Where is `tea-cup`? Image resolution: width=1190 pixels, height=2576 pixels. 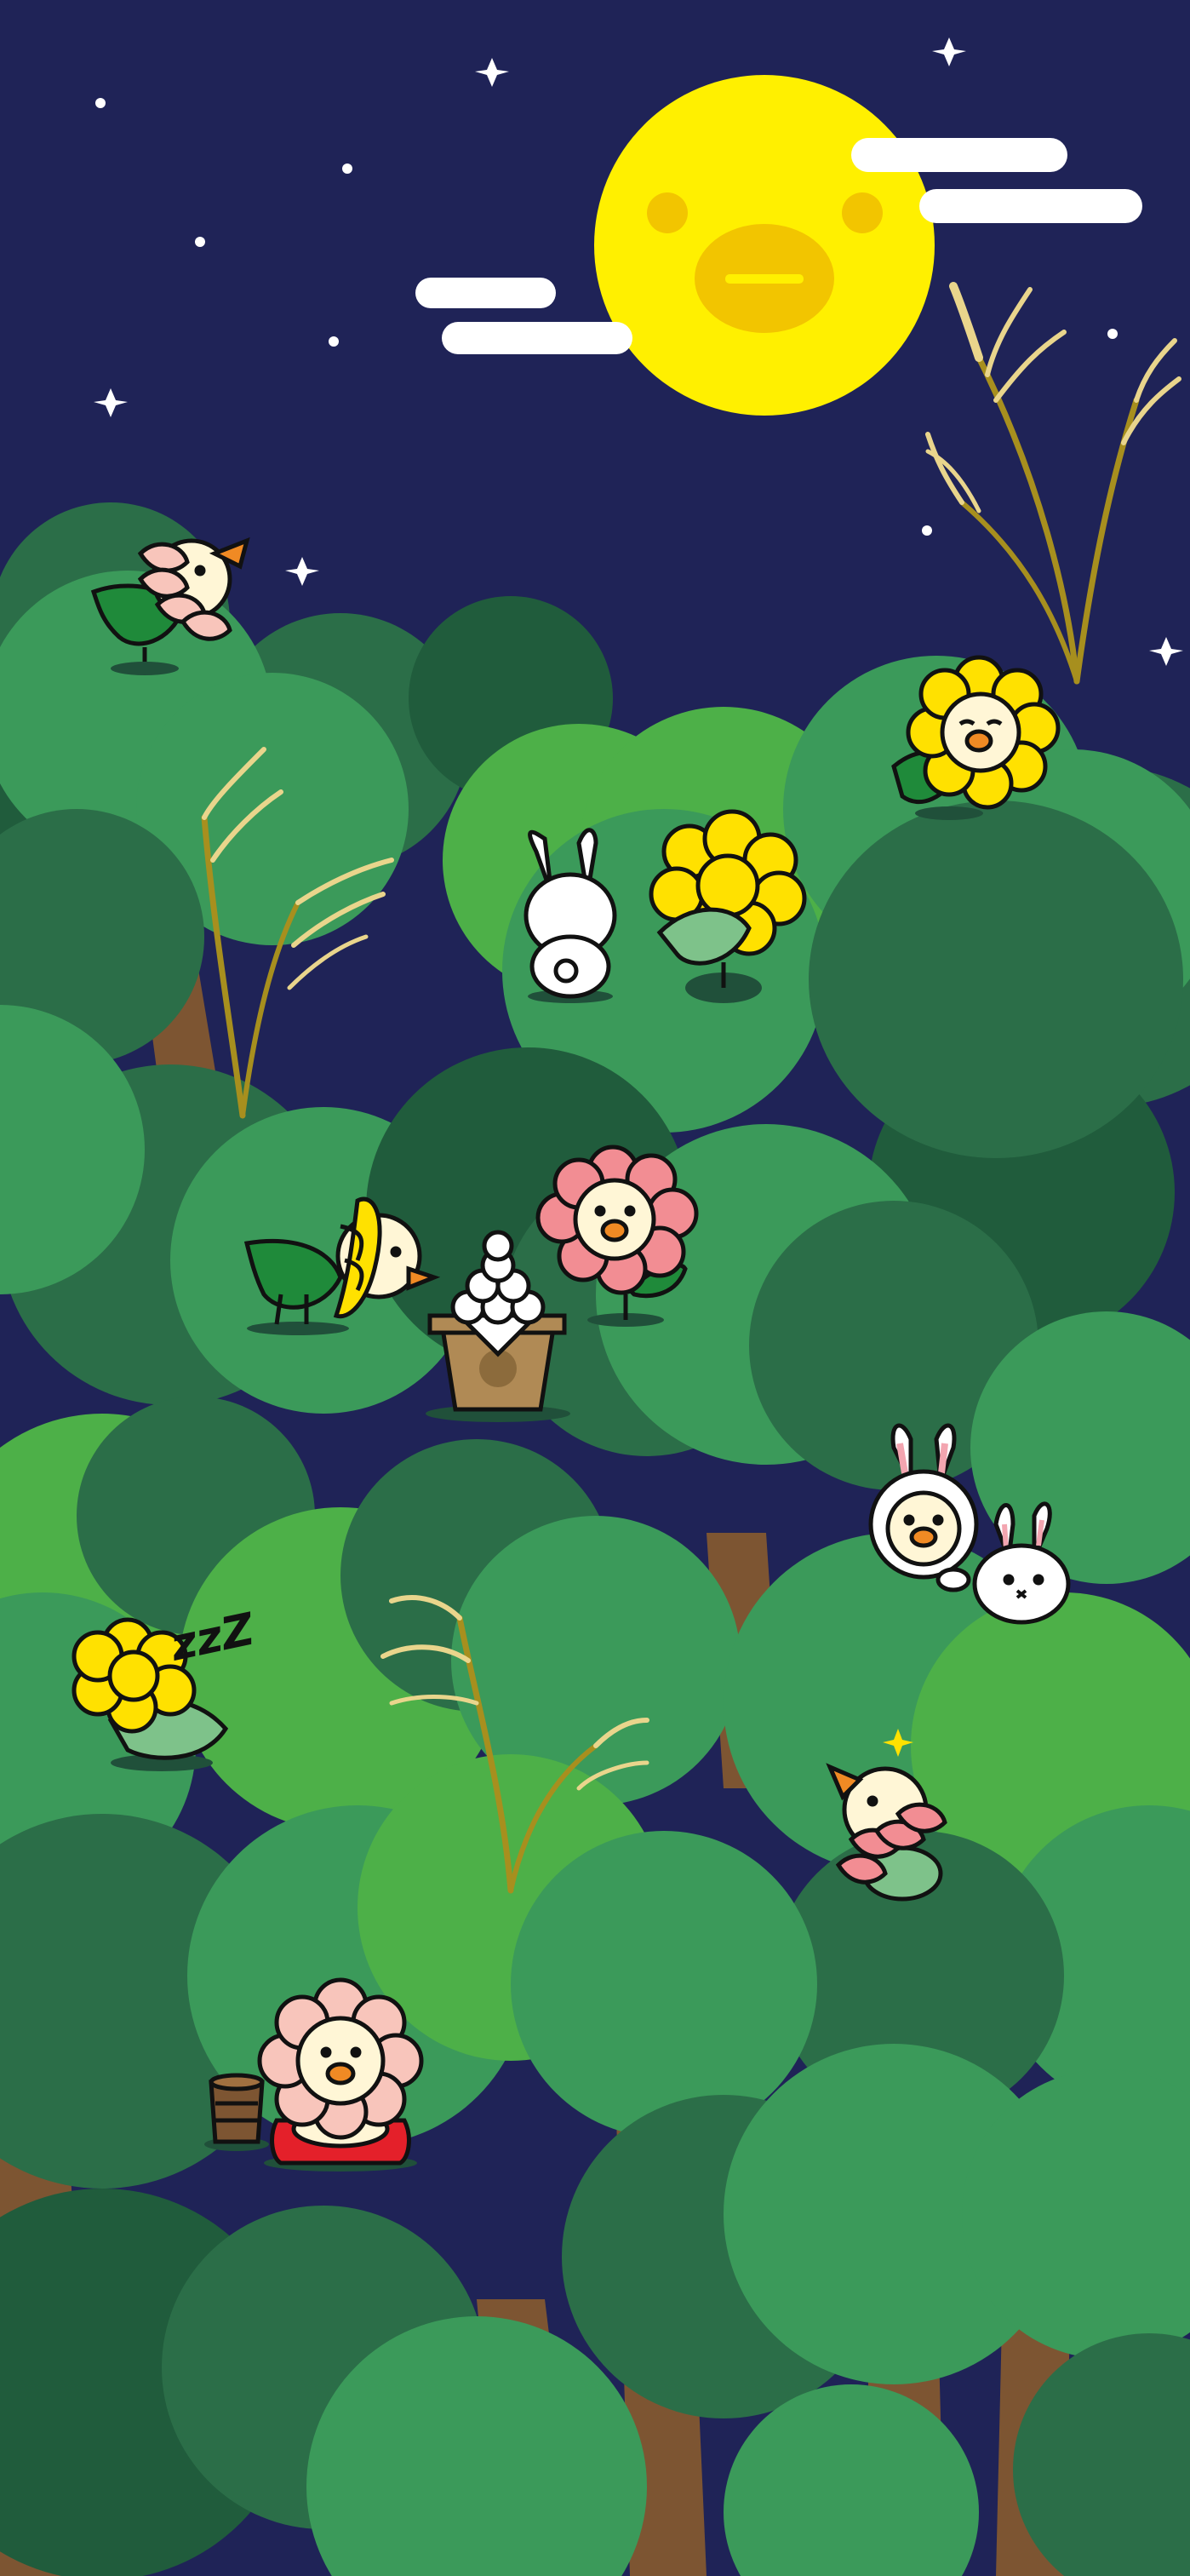 tea-cup is located at coordinates (237, 2112).